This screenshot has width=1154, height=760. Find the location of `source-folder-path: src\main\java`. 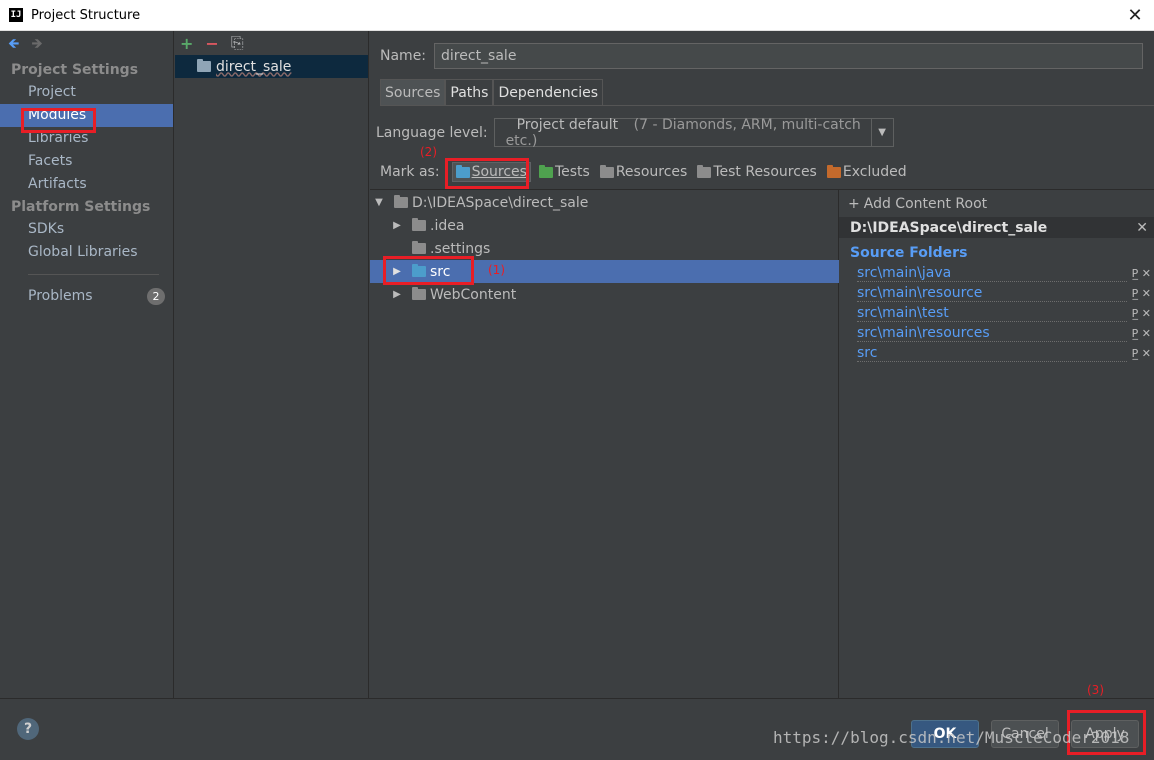

source-folder-path: src\main\java is located at coordinates (992, 273).